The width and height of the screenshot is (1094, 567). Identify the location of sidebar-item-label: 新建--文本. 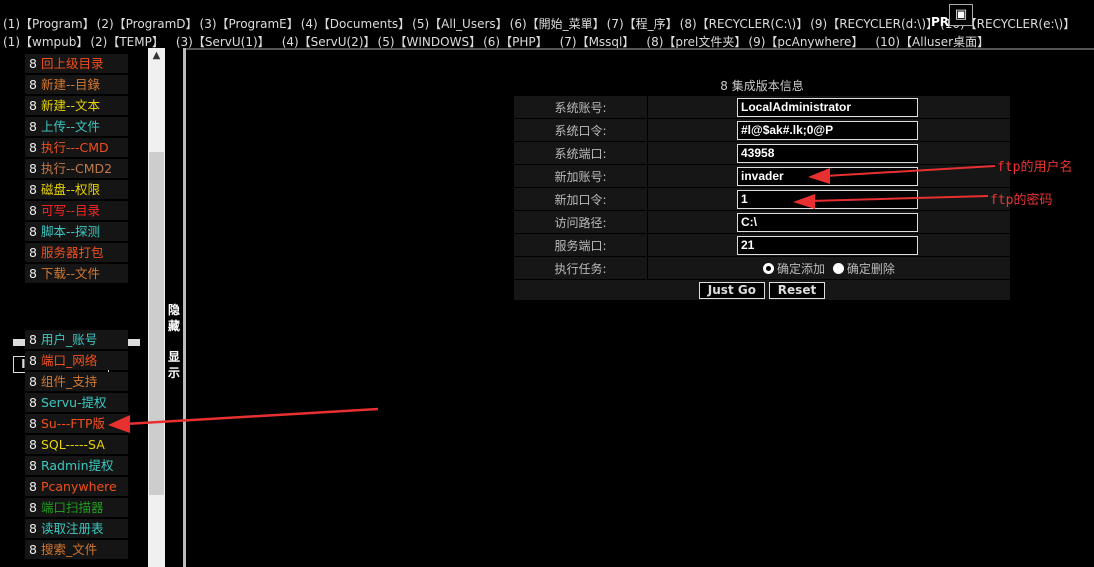
(70, 105).